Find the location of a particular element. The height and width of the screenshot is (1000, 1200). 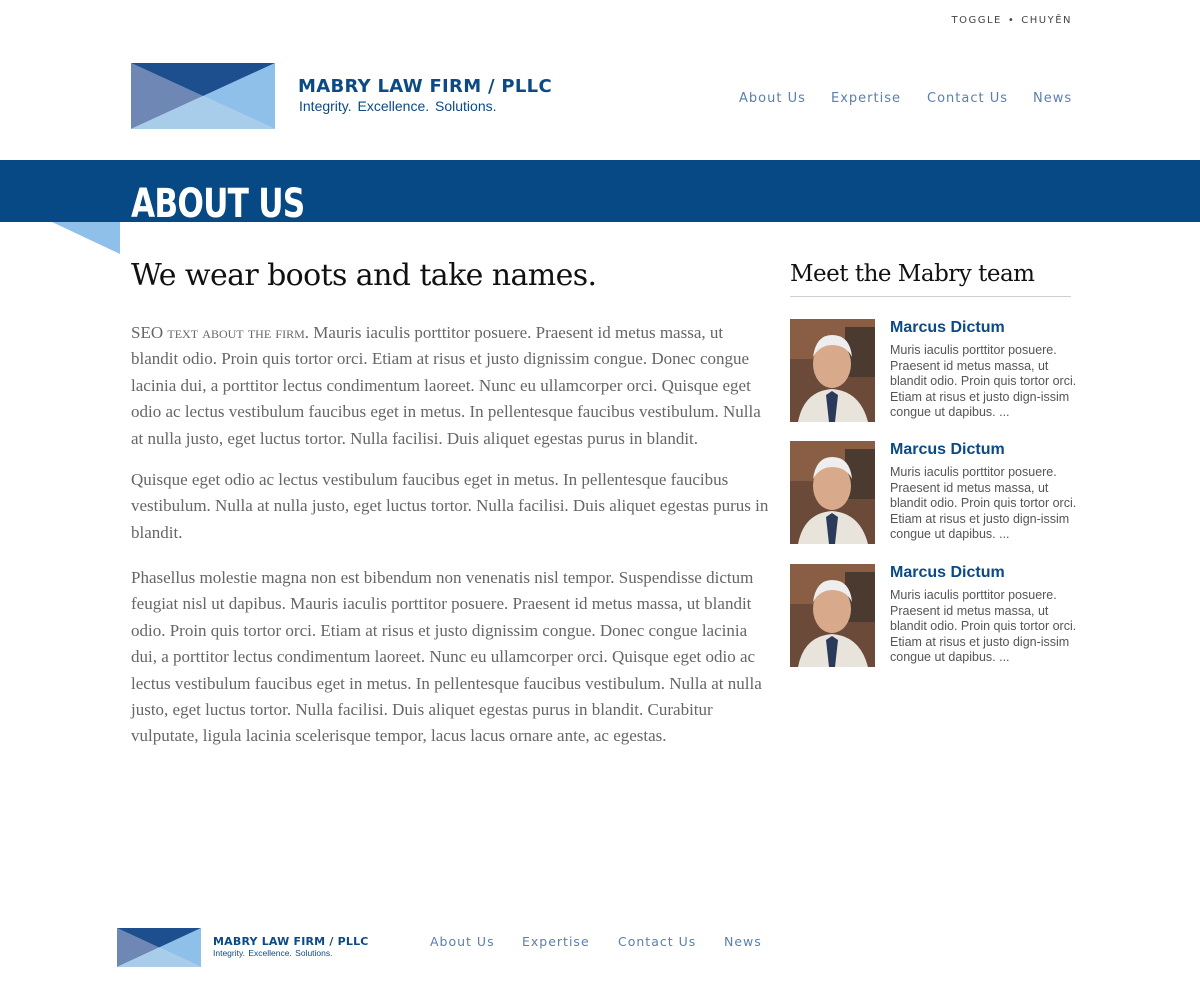

utility-links: TOGGLE • CHUYÊN is located at coordinates (1001, 20).